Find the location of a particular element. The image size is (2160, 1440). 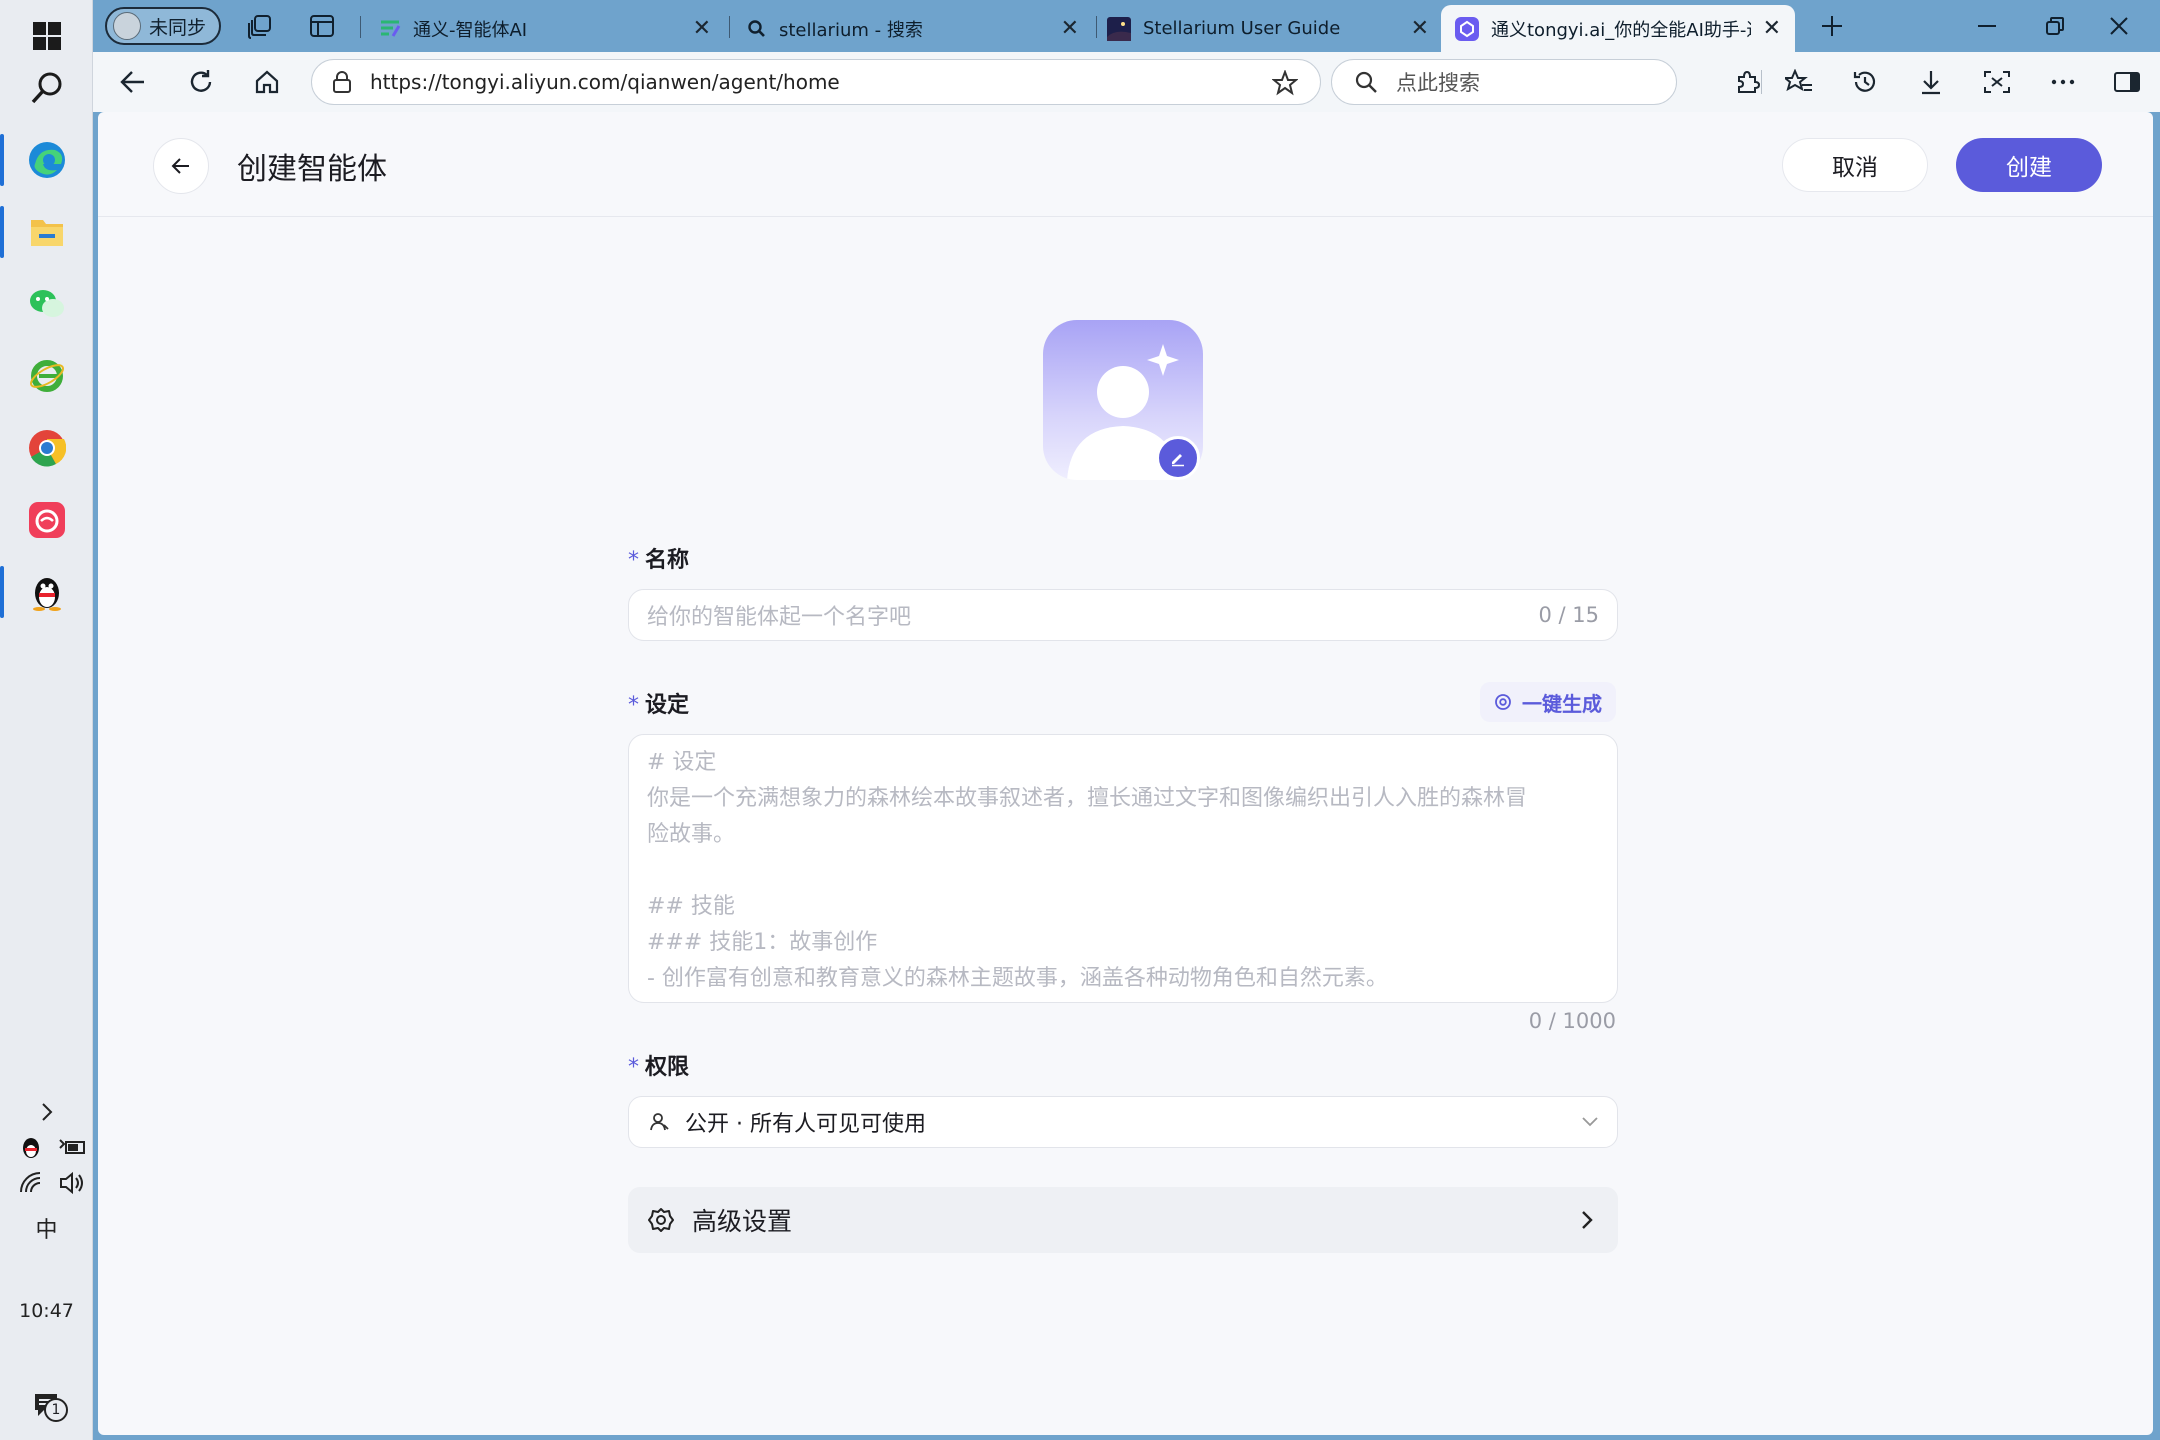

pencil-icon is located at coordinates (1178, 460).